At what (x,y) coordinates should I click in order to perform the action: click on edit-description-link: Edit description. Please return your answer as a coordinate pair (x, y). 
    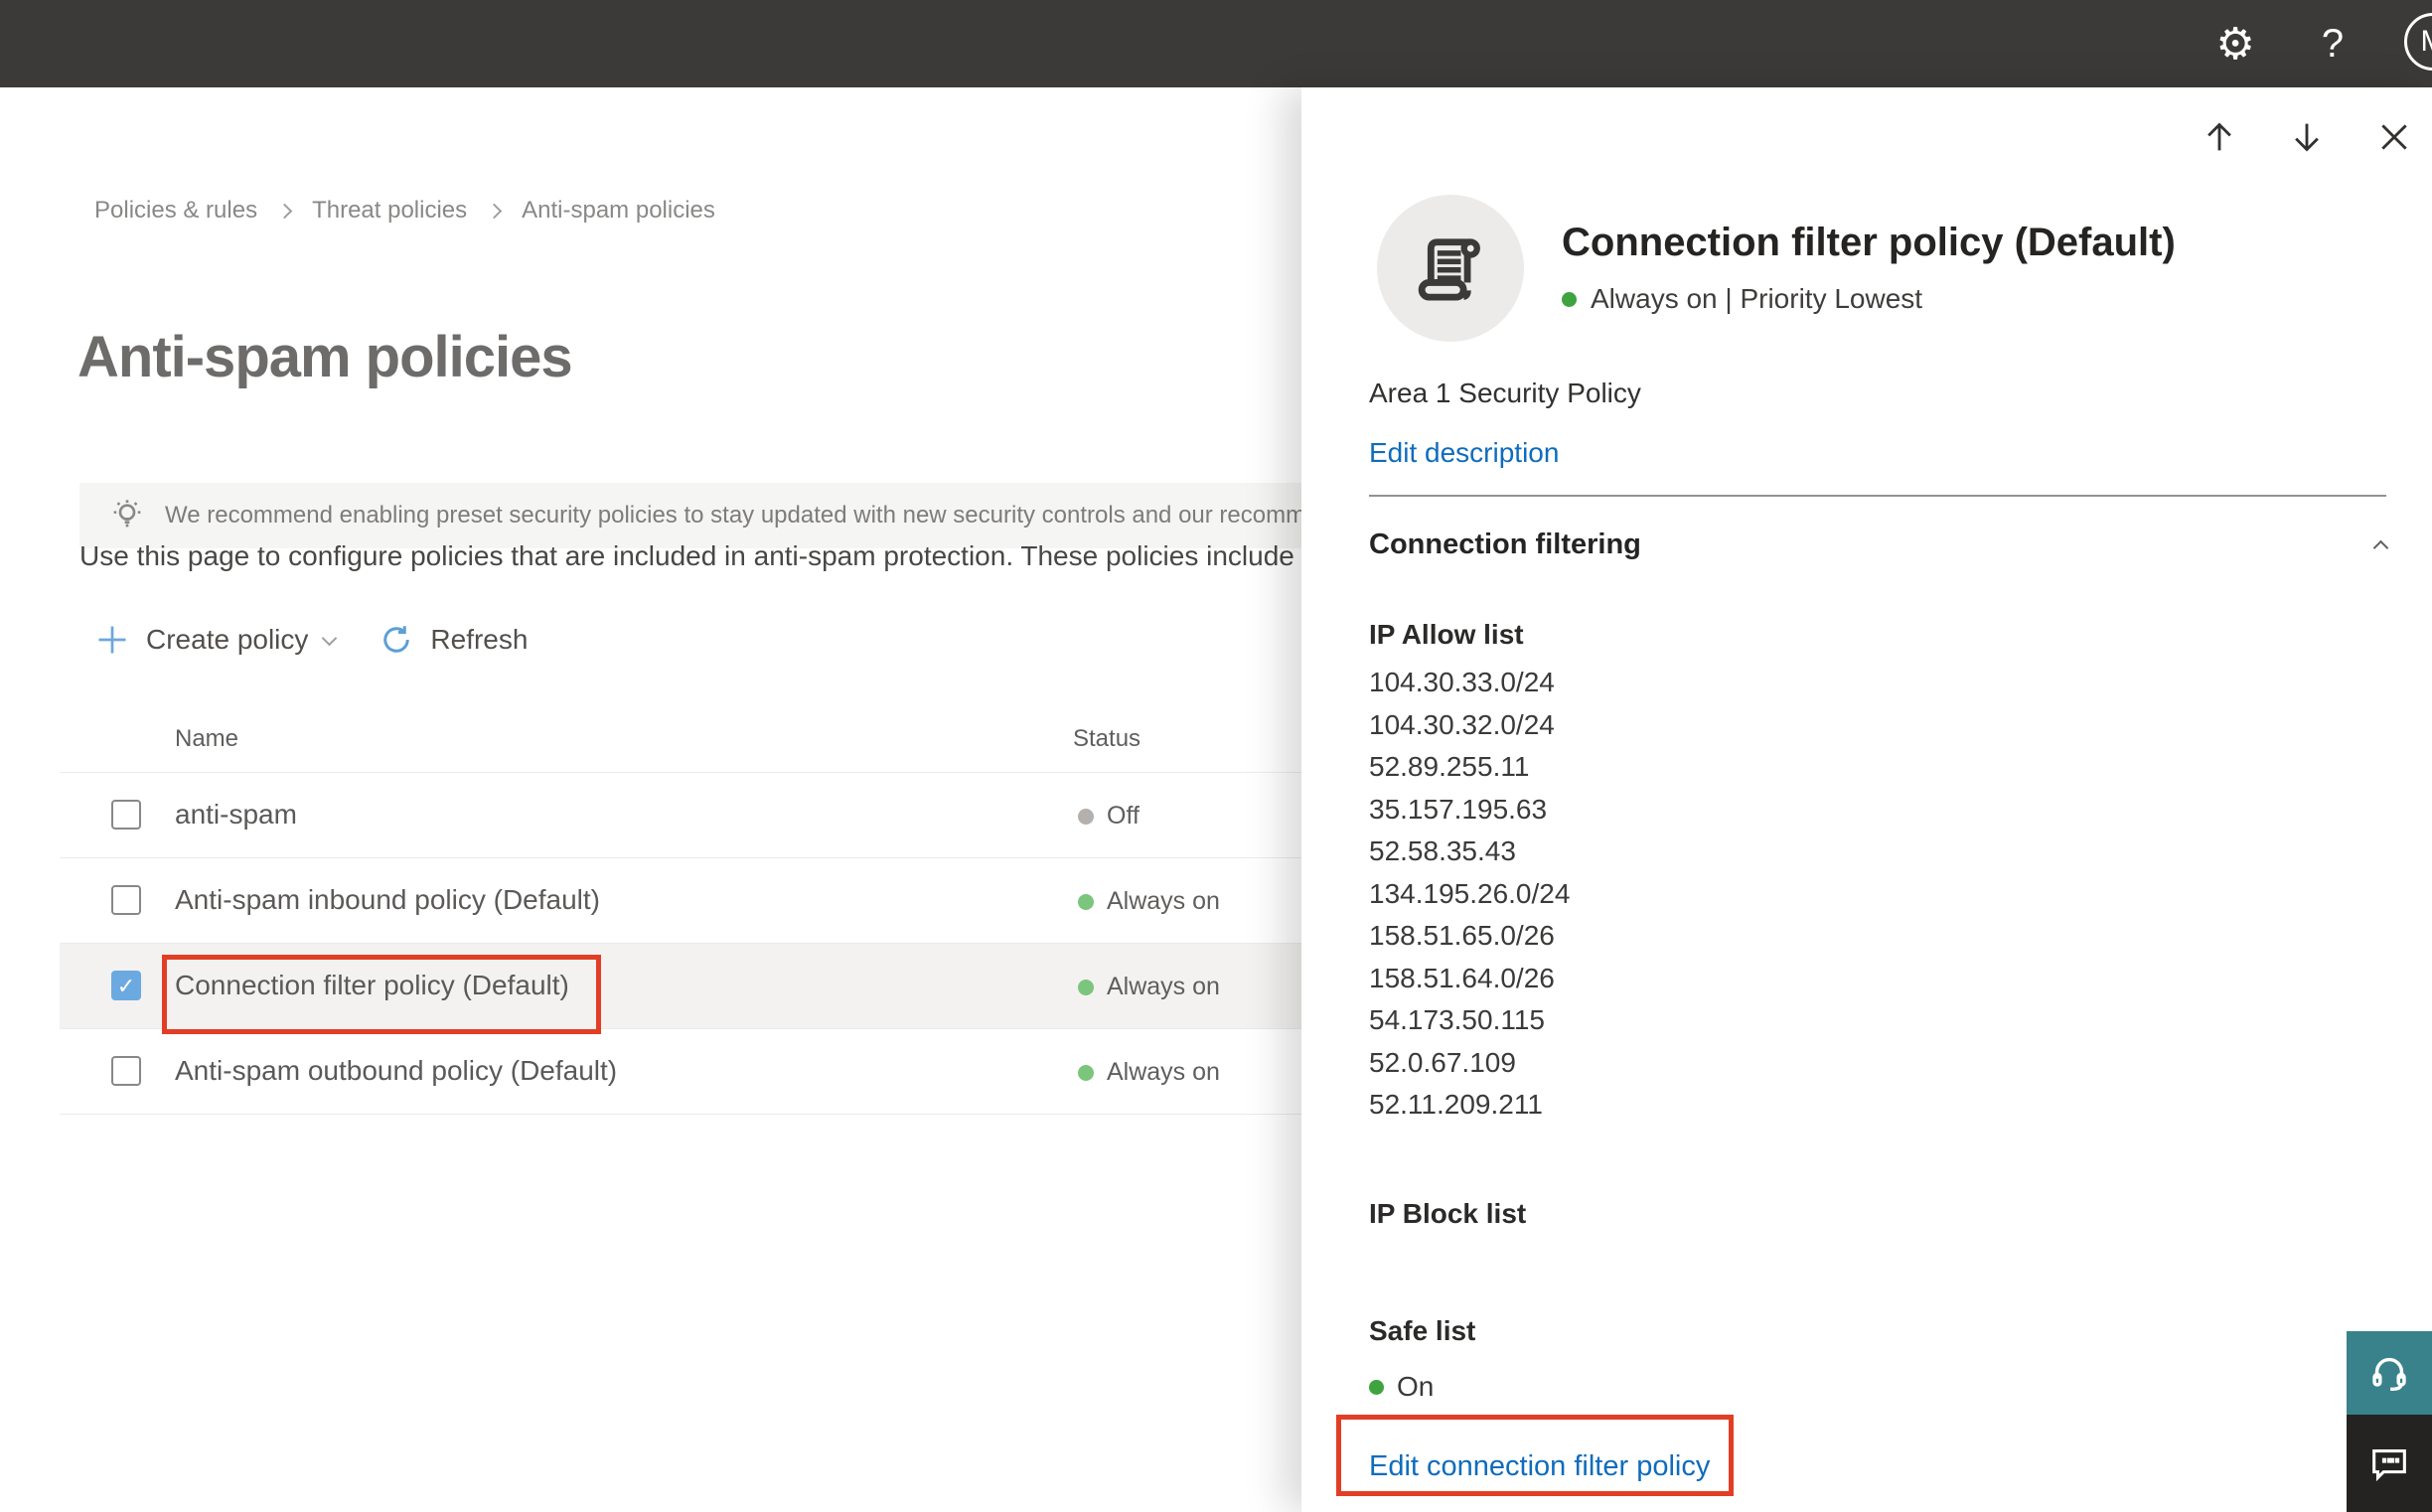
    Looking at the image, I should click on (1464, 453).